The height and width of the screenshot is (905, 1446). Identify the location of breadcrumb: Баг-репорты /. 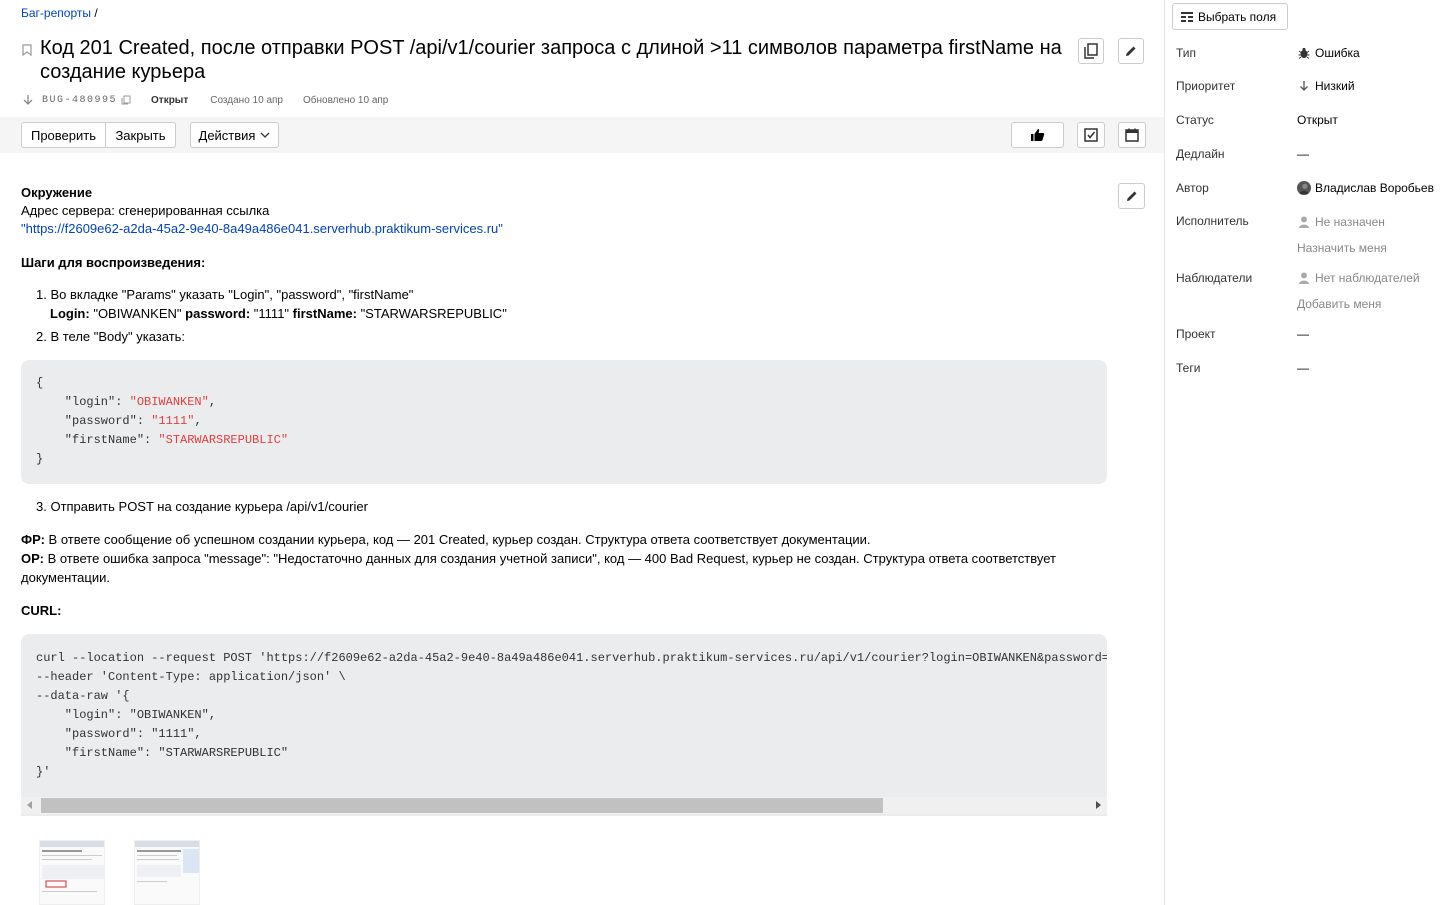
(59, 13).